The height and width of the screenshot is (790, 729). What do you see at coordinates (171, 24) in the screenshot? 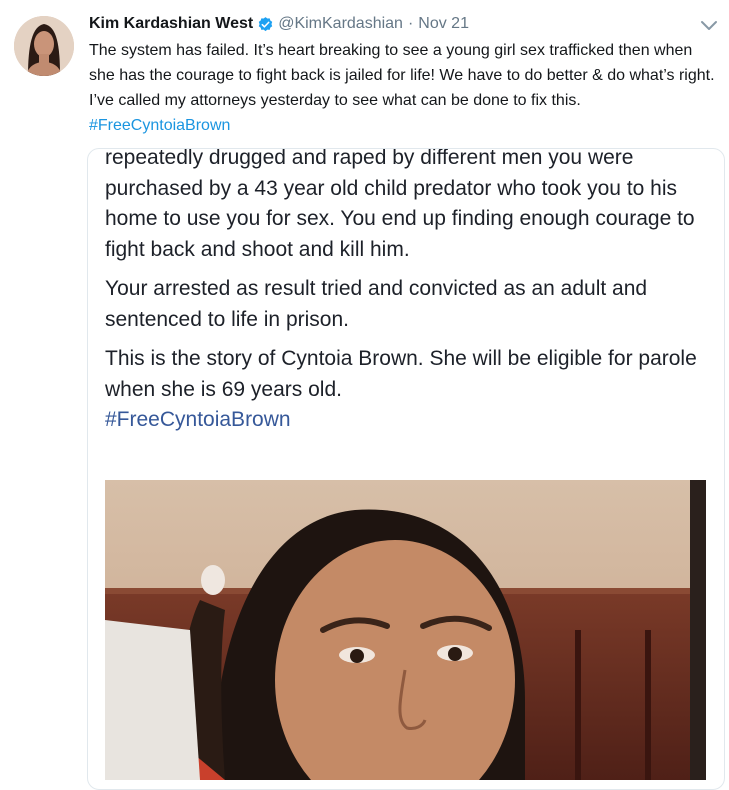
I see `author-name: Kim Kardashian West` at bounding box center [171, 24].